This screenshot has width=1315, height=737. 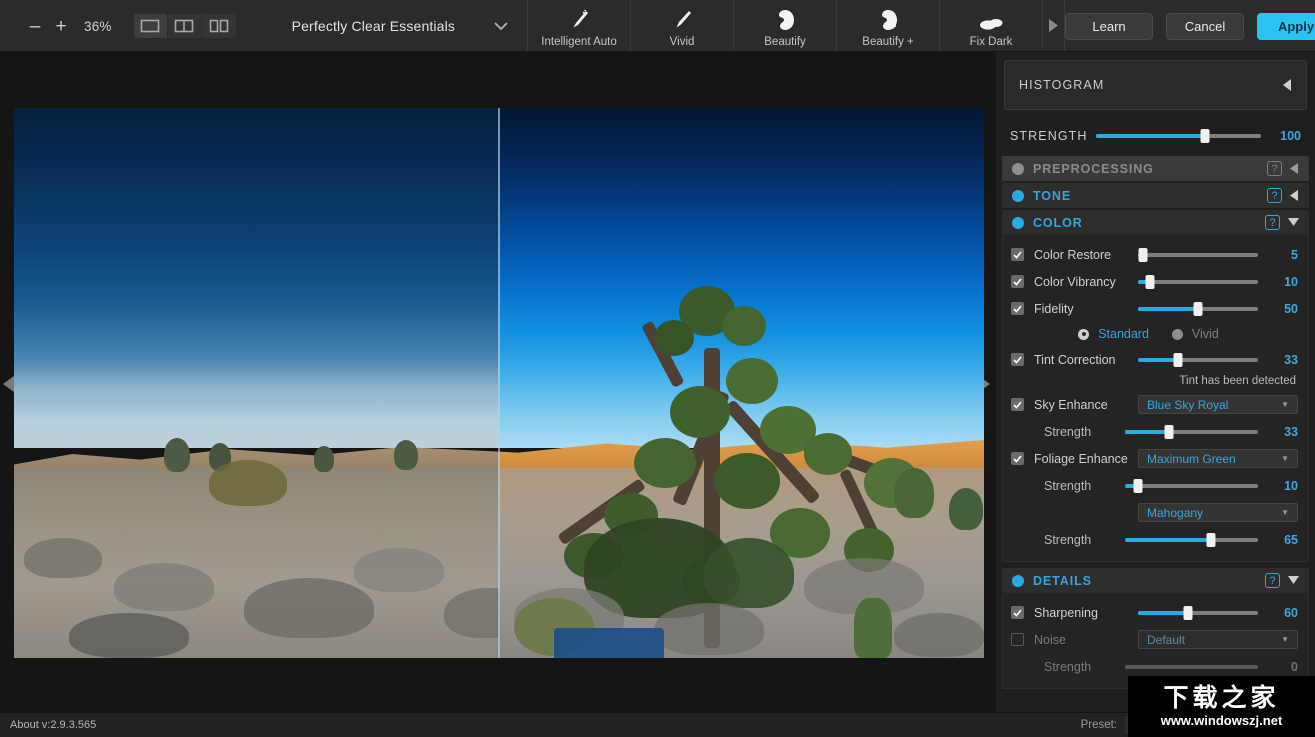 What do you see at coordinates (150, 26) in the screenshot?
I see `view-mode-single` at bounding box center [150, 26].